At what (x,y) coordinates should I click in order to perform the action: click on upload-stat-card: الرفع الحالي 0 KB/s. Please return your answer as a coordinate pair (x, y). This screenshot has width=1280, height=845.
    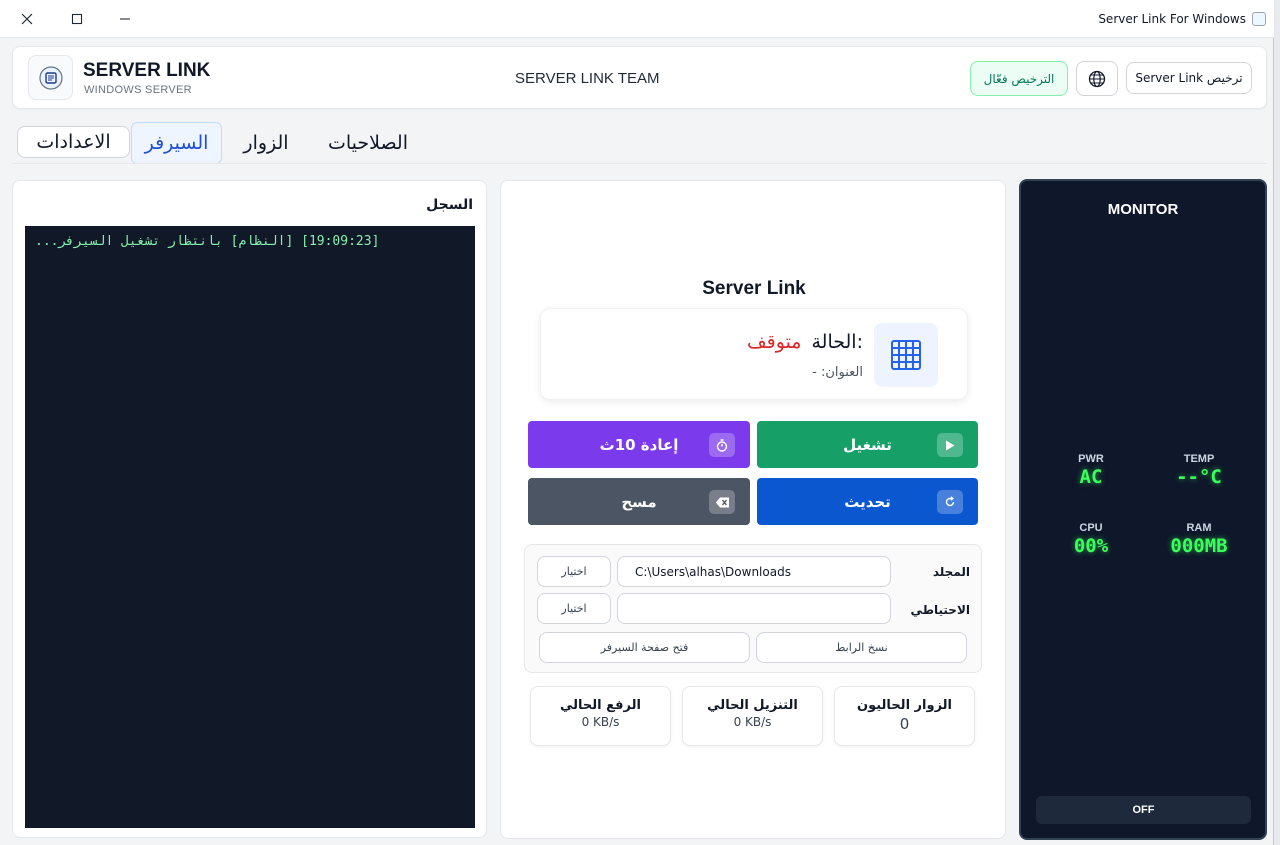
    Looking at the image, I should click on (600, 716).